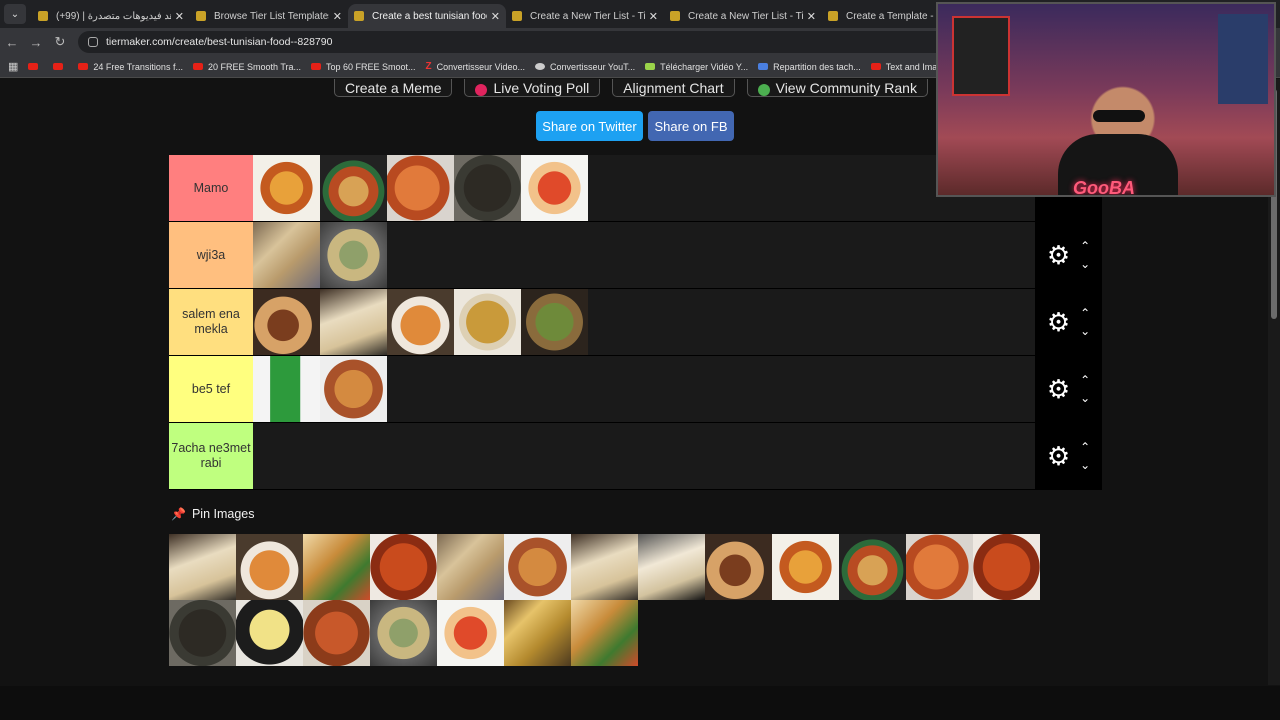 The image size is (1280, 720). I want to click on pool-image-mlawi2, so click(671, 567).